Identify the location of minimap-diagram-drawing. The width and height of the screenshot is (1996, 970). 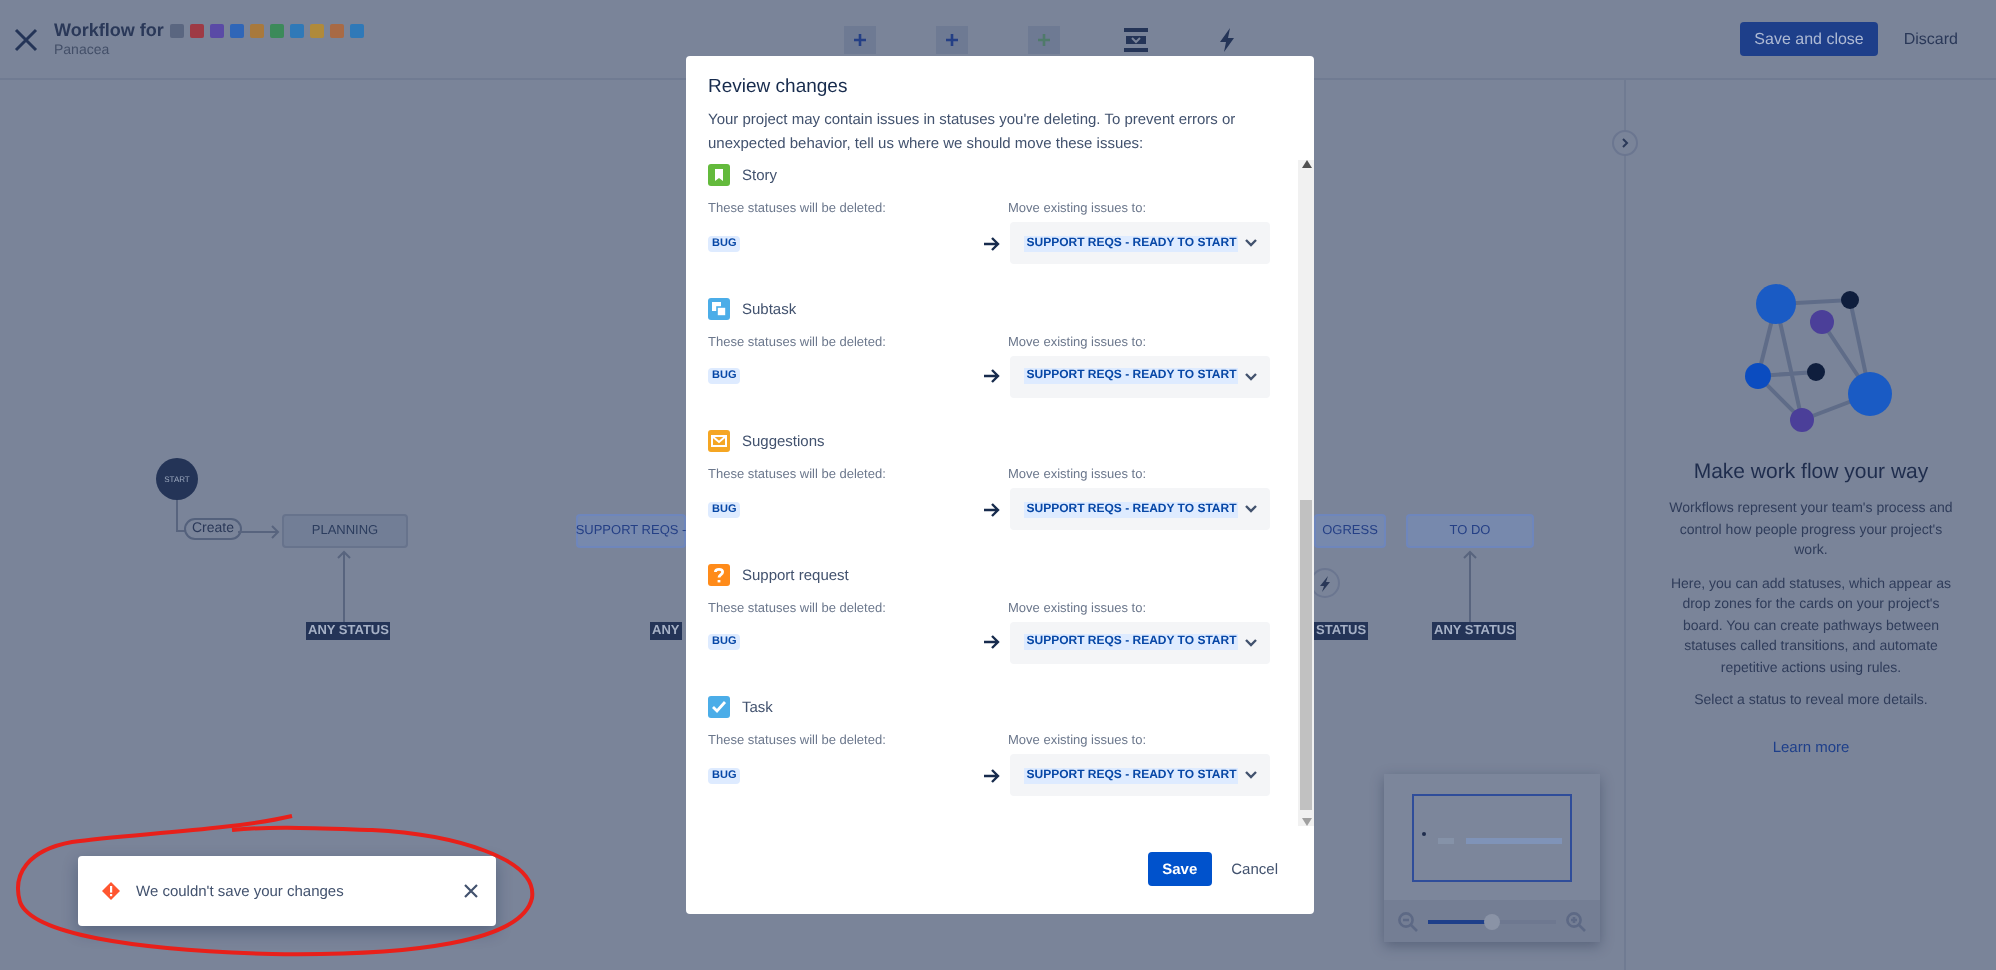
(1492, 838).